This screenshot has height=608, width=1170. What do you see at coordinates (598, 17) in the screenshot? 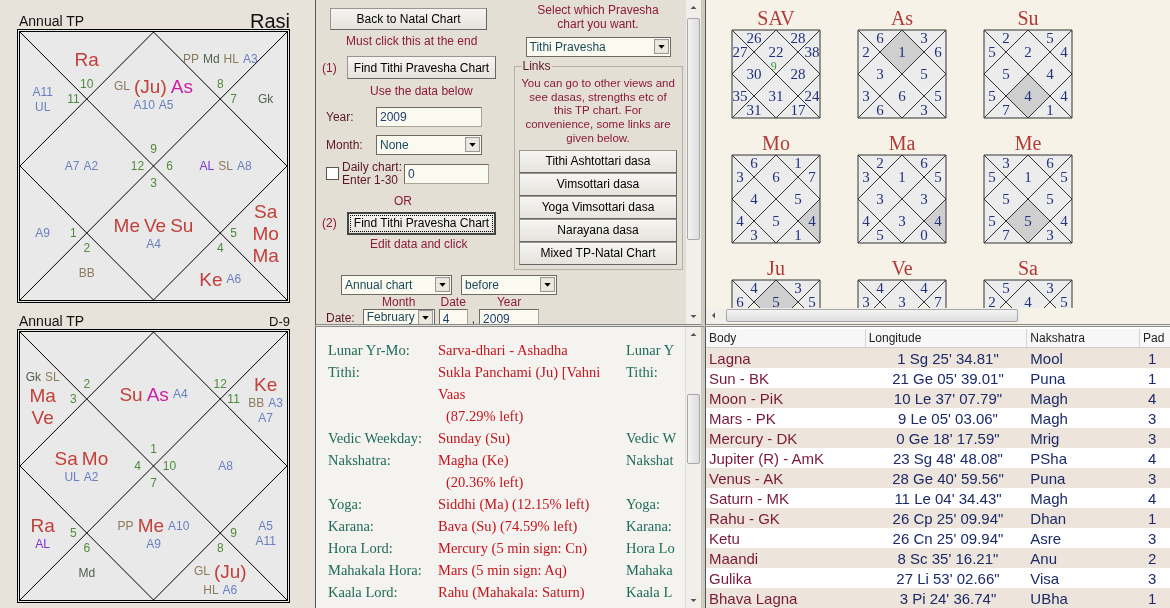
I see `instruction-text: Select which Pravesha chart you want.` at bounding box center [598, 17].